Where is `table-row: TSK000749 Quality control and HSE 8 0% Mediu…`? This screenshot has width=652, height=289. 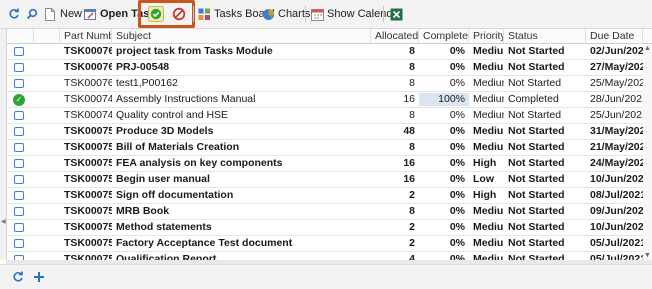
table-row: TSK000749 Quality control and HSE 8 0% Mediu… is located at coordinates (329, 116).